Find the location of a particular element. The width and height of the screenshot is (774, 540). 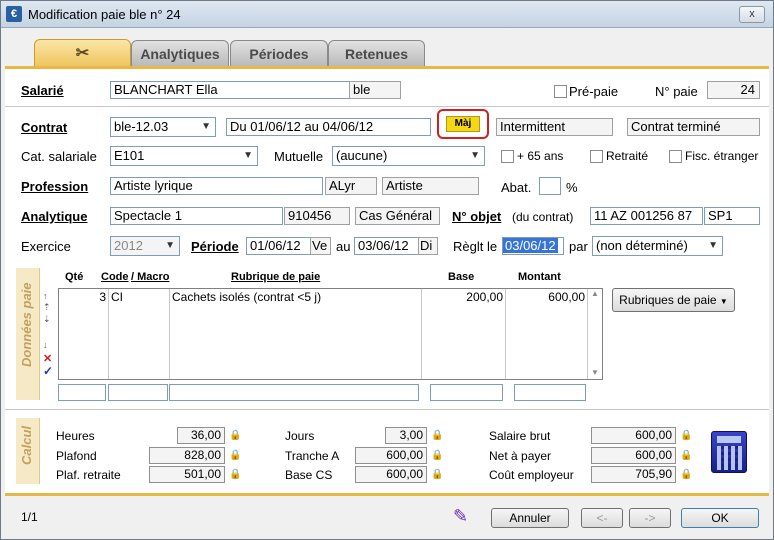

retraite-checkbox is located at coordinates (596, 156).